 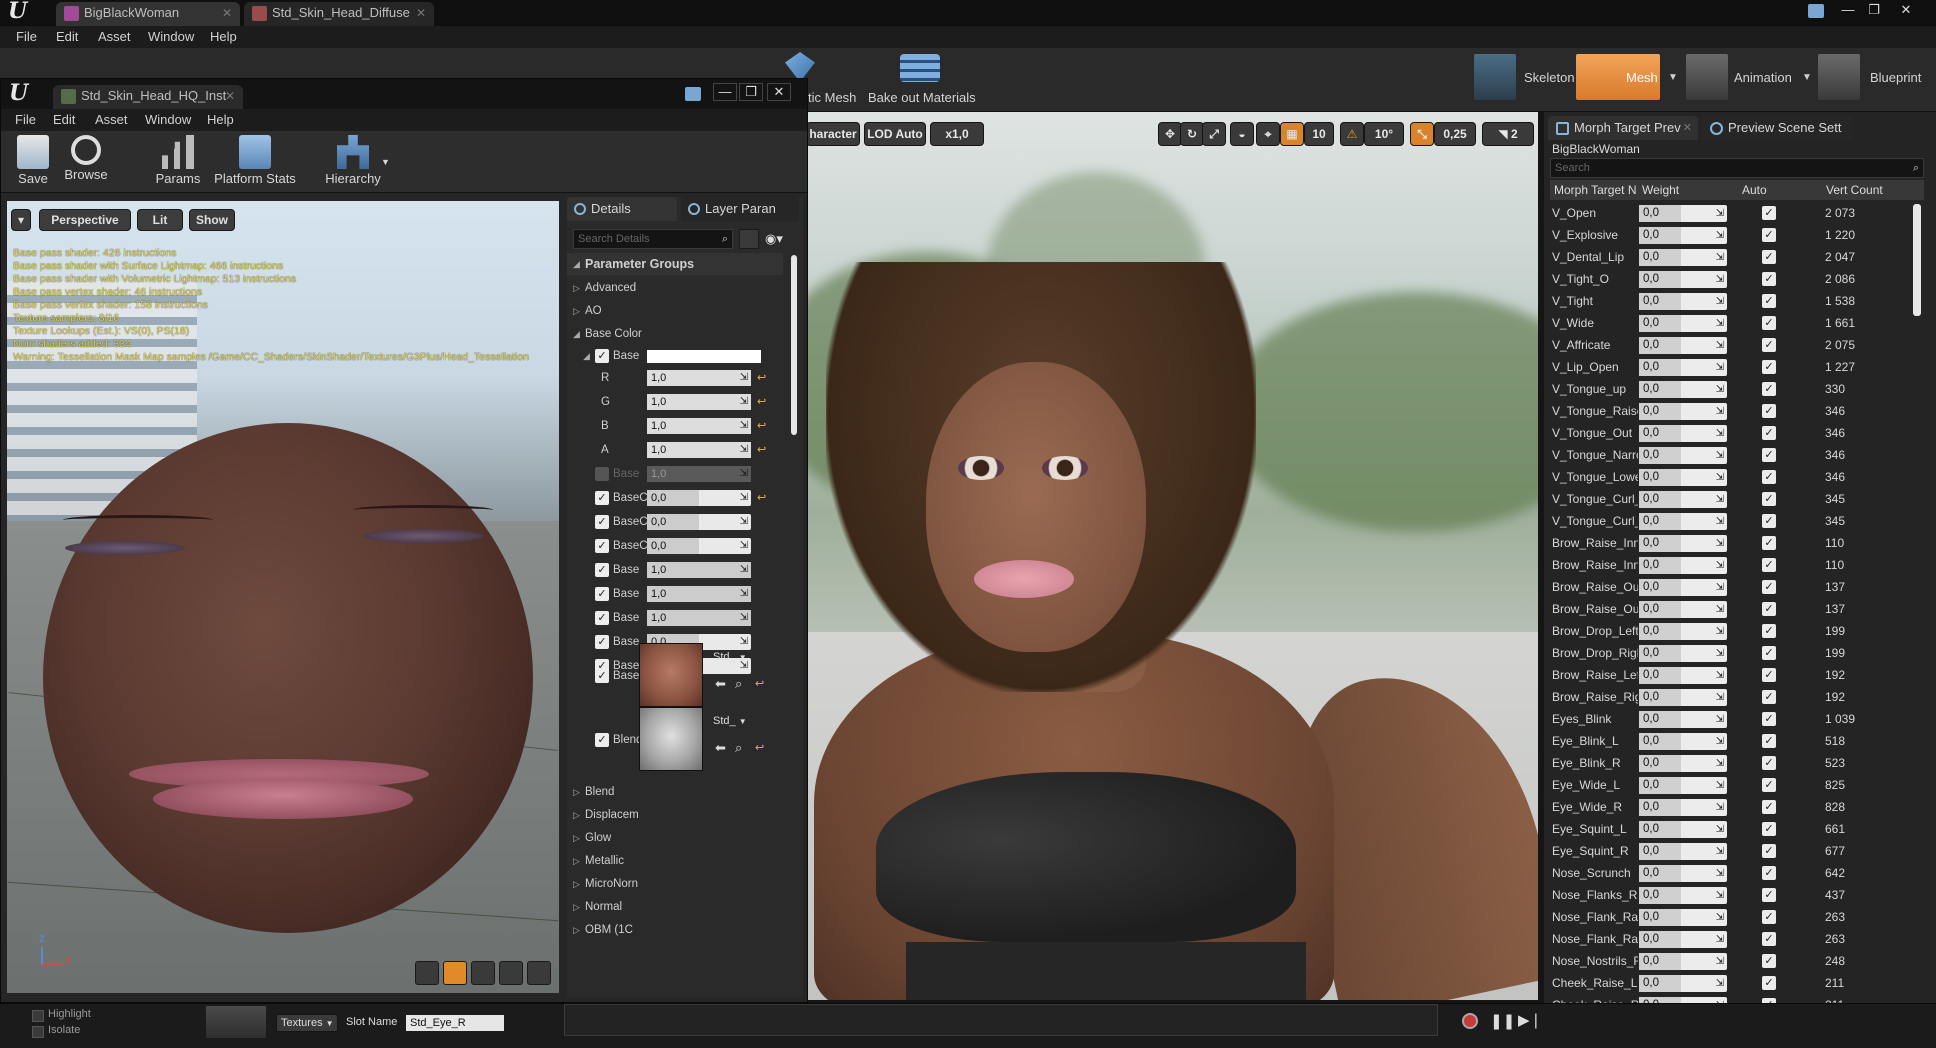 What do you see at coordinates (922, 97) in the screenshot?
I see `bake-materials-label: Bake out Materials` at bounding box center [922, 97].